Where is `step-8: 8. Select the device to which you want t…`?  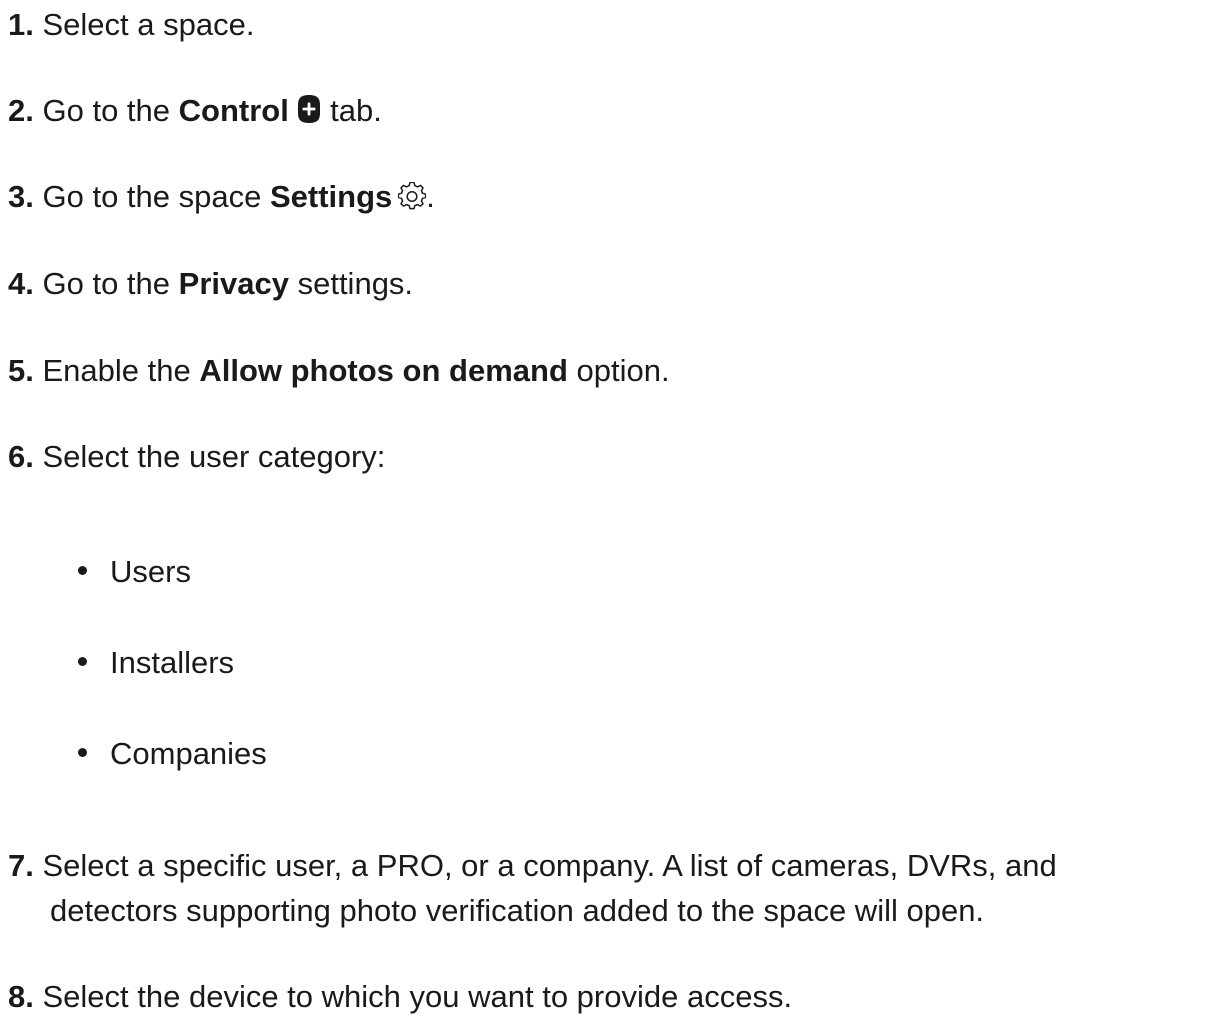 step-8: 8. Select the device to which you want t… is located at coordinates (603, 996).